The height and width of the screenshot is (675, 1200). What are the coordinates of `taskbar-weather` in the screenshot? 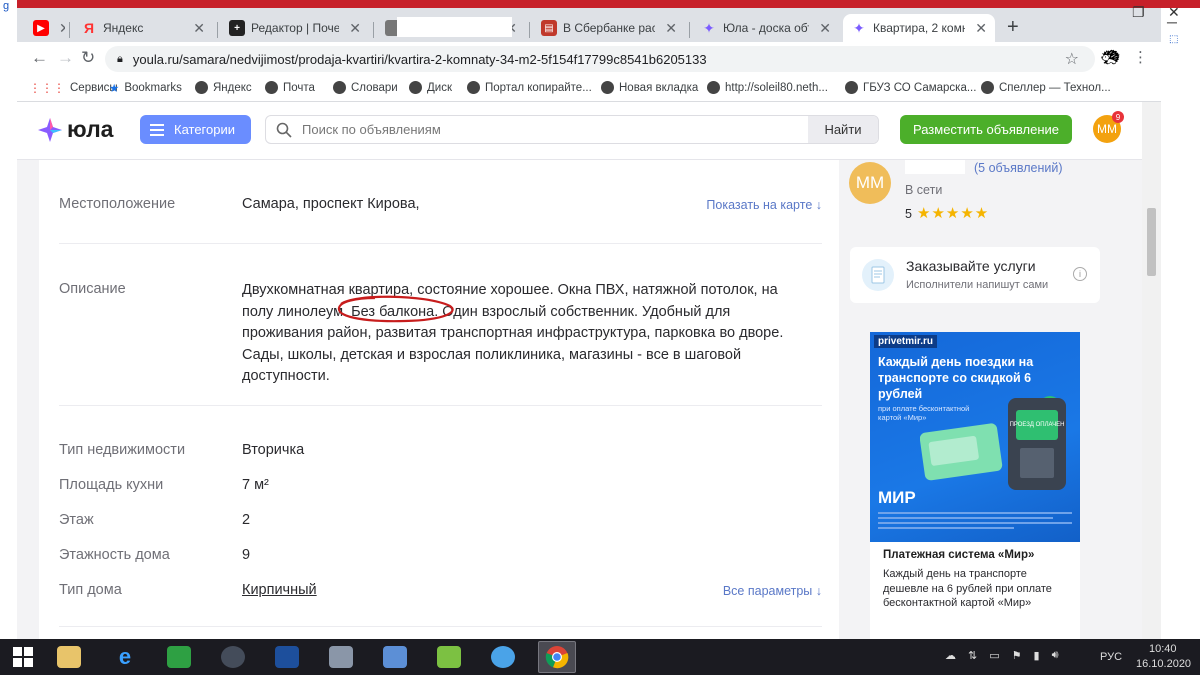 It's located at (503, 657).